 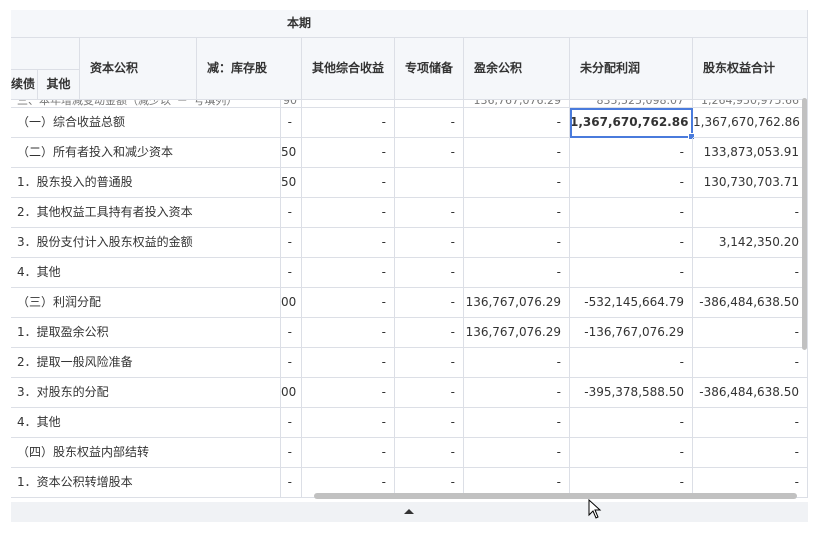 I want to click on header-col-other: 其他, so click(x=59, y=85).